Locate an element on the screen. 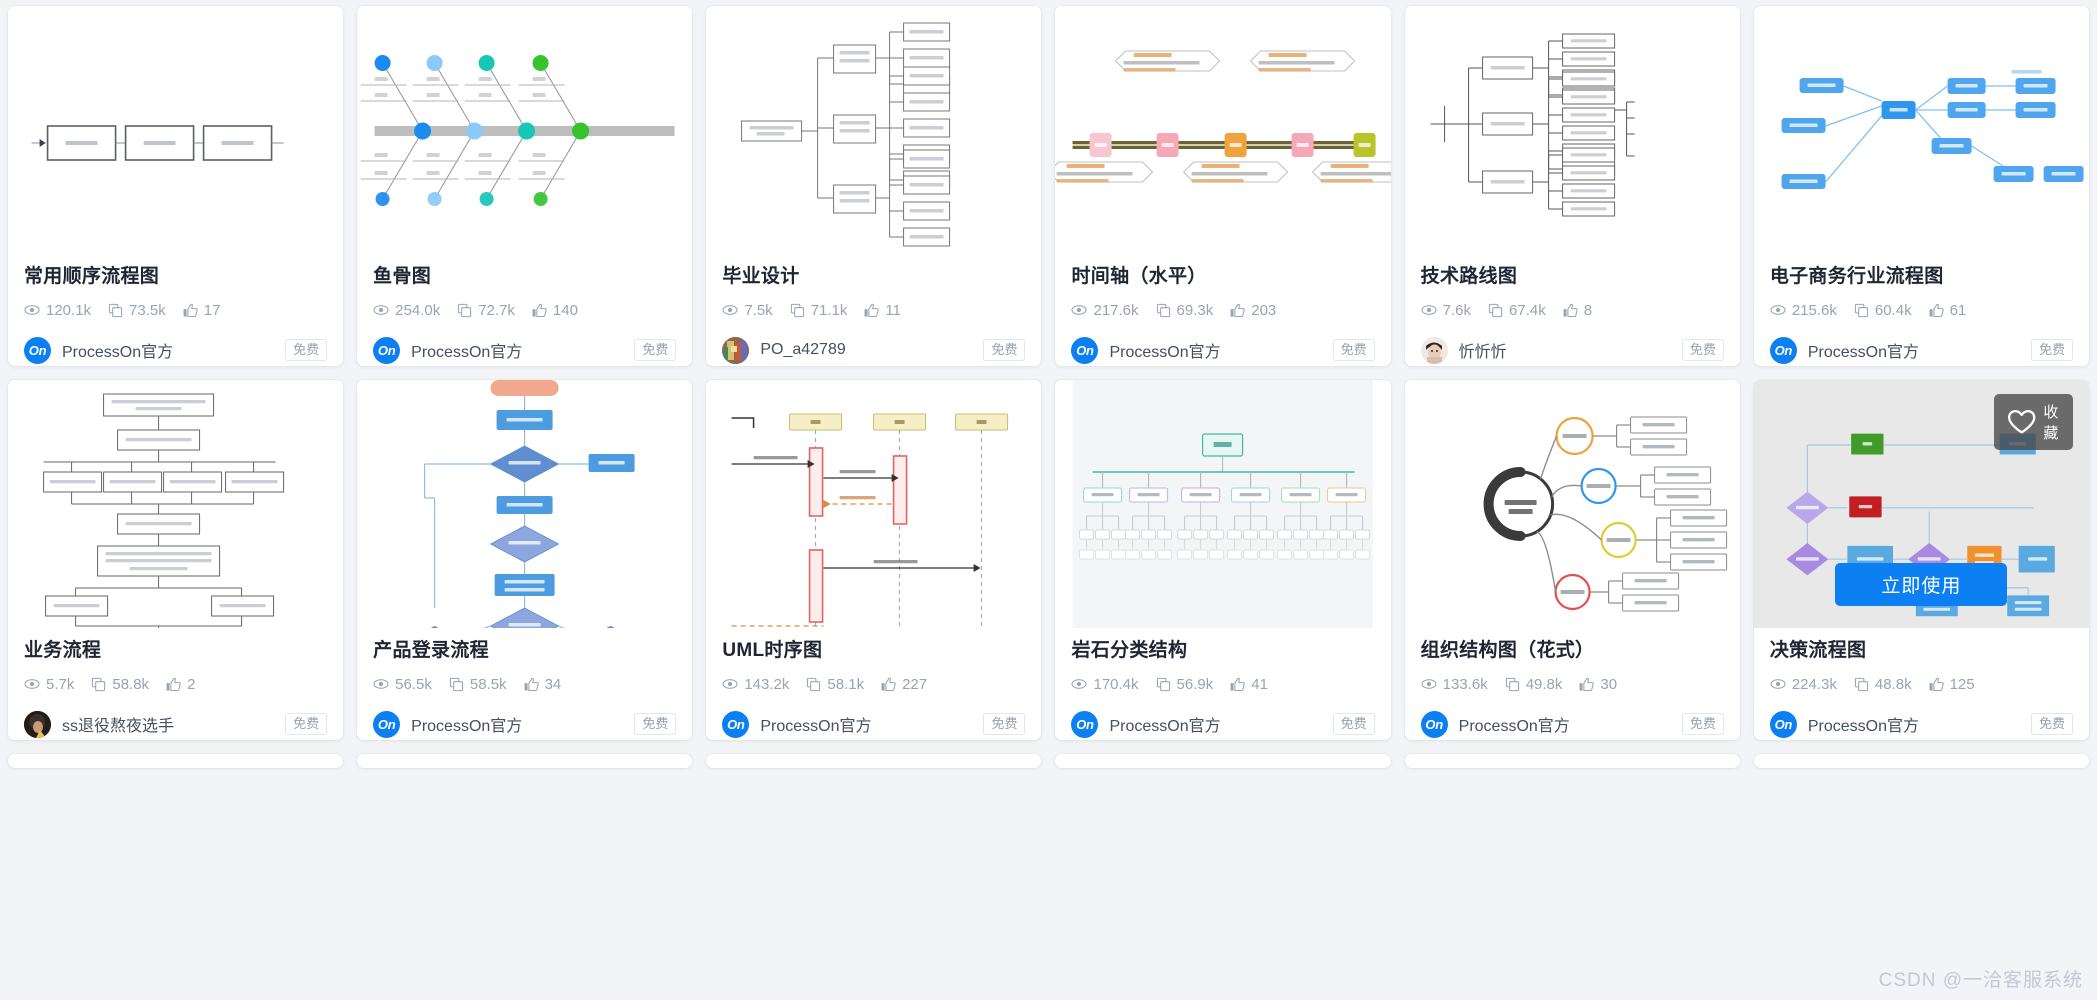 This screenshot has width=2097, height=1000. template-author: 忻忻忻 免费 is located at coordinates (1572, 350).